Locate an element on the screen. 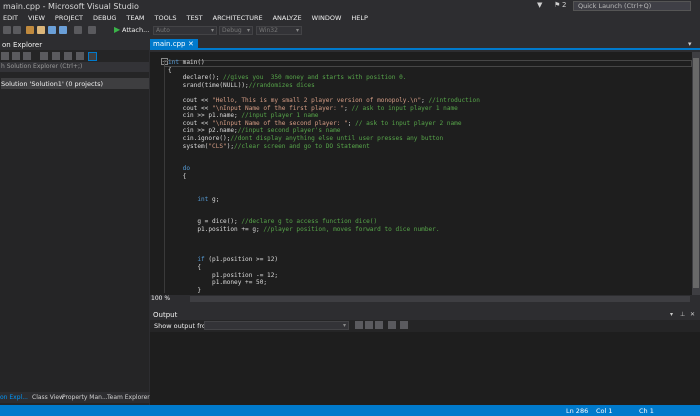 Image resolution: width=700 pixels, height=416 pixels. code-token: //declare g to access function dice() is located at coordinates (309, 222).